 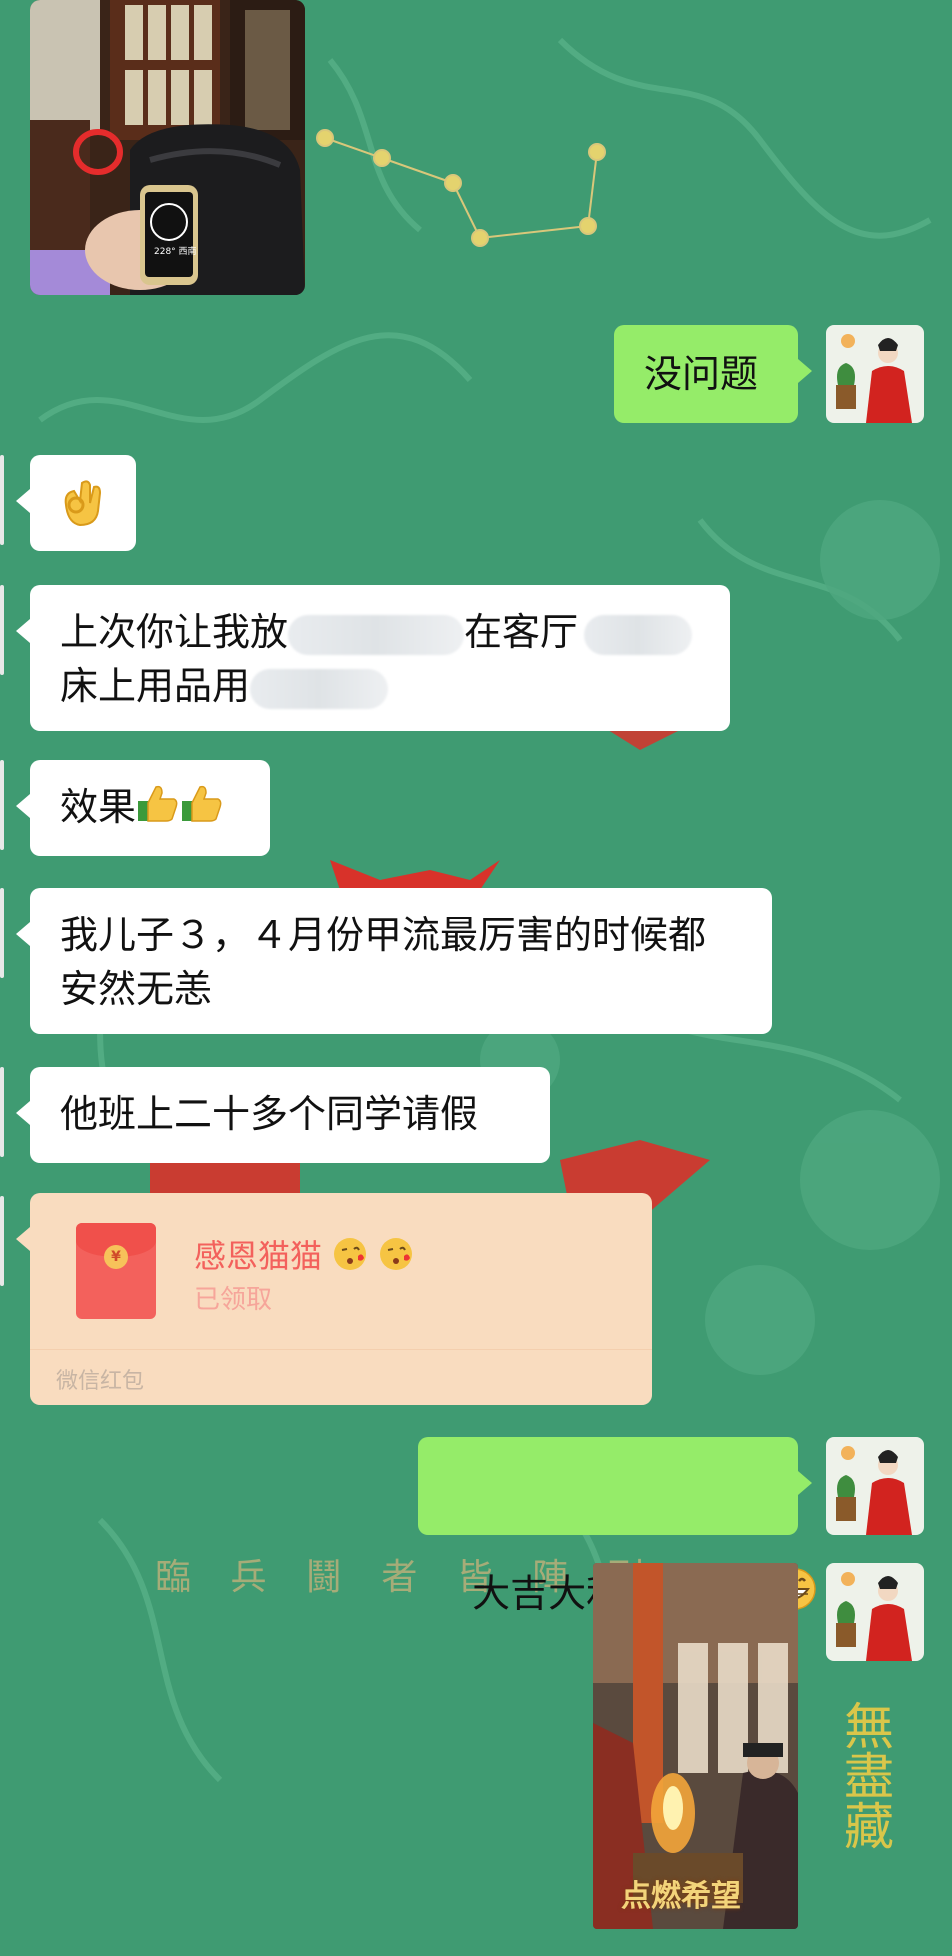 What do you see at coordinates (695, 1746) in the screenshot?
I see `outgoing-video-message: 点燃希望` at bounding box center [695, 1746].